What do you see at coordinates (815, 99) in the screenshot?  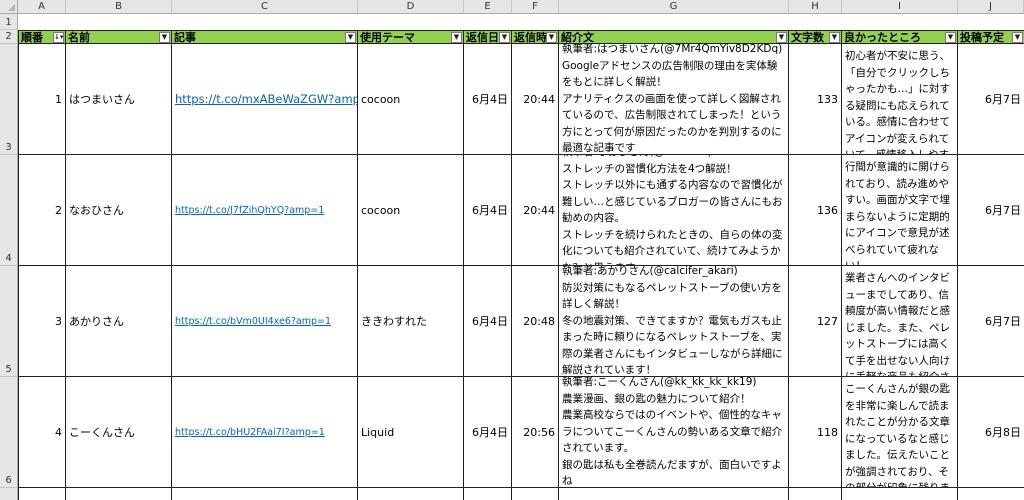 I see `cell-char-count: 133` at bounding box center [815, 99].